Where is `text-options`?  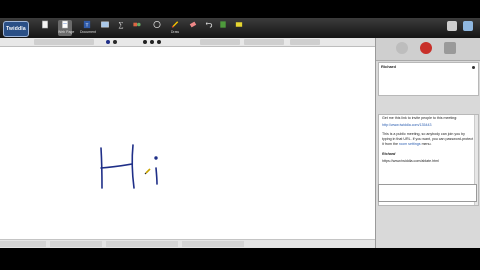 text-options is located at coordinates (220, 42).